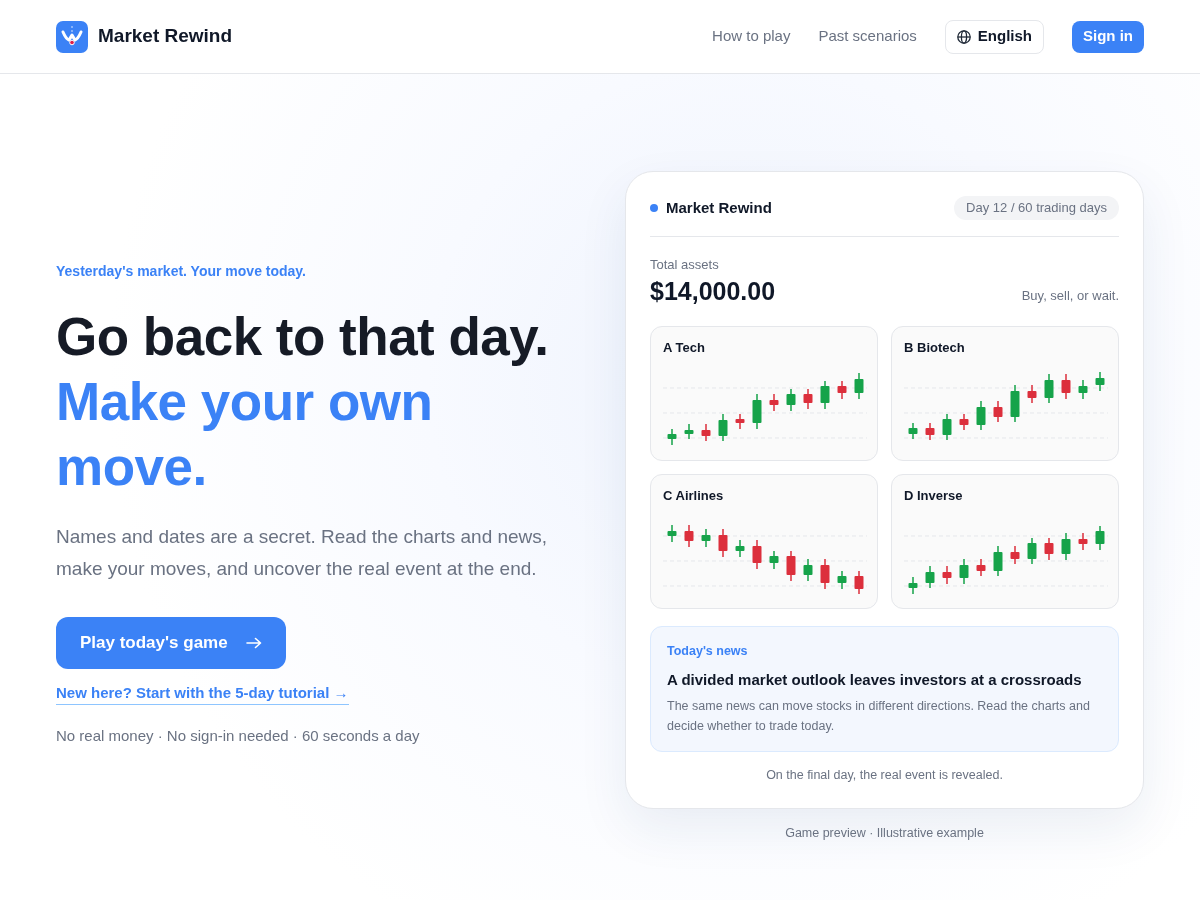  I want to click on news-body: The same news can move stocks in different directions. Read the charts and decide whether to trade today., so click(879, 716).